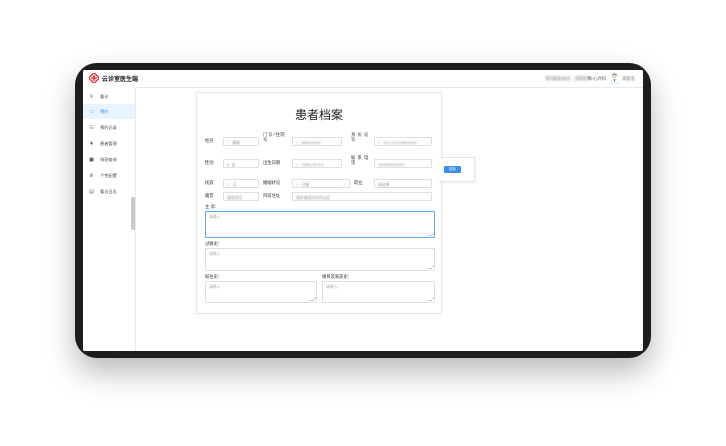  I want to click on gender-field: ♀ 女, so click(241, 163).